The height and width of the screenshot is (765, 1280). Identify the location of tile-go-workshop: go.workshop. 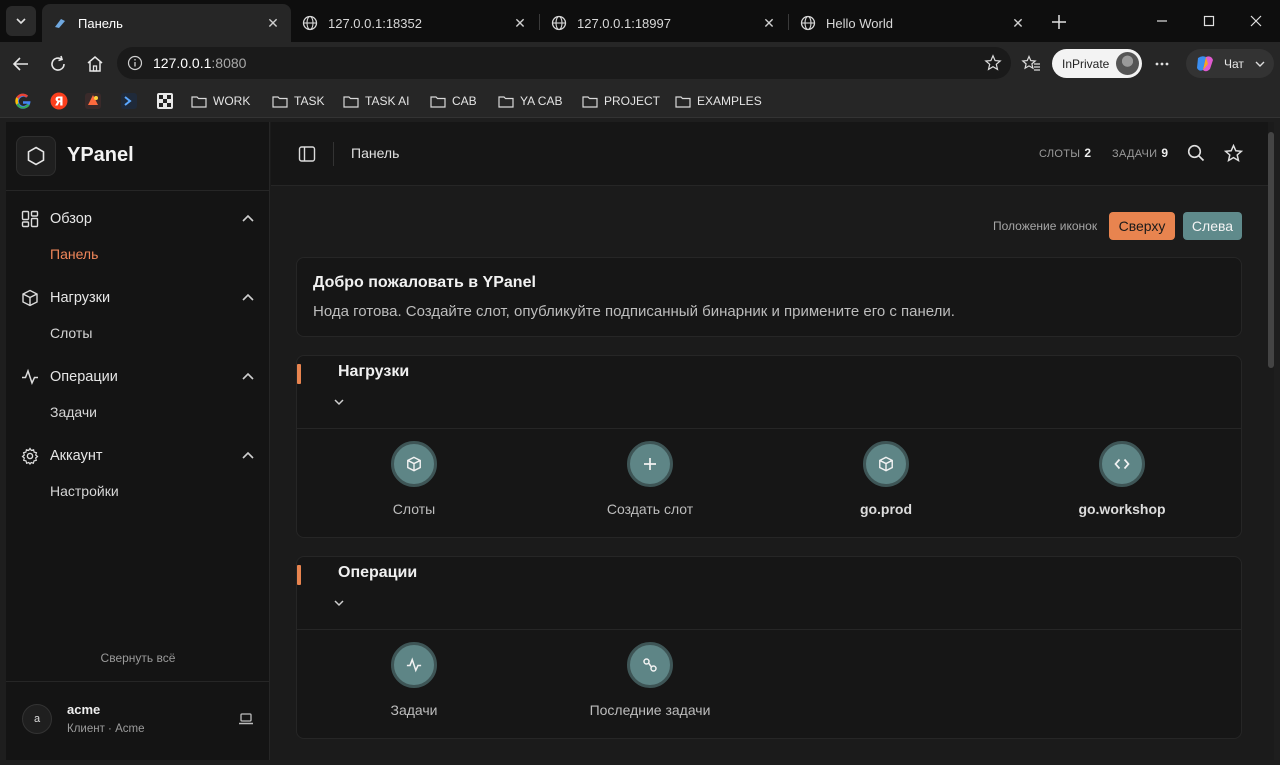
(1122, 479).